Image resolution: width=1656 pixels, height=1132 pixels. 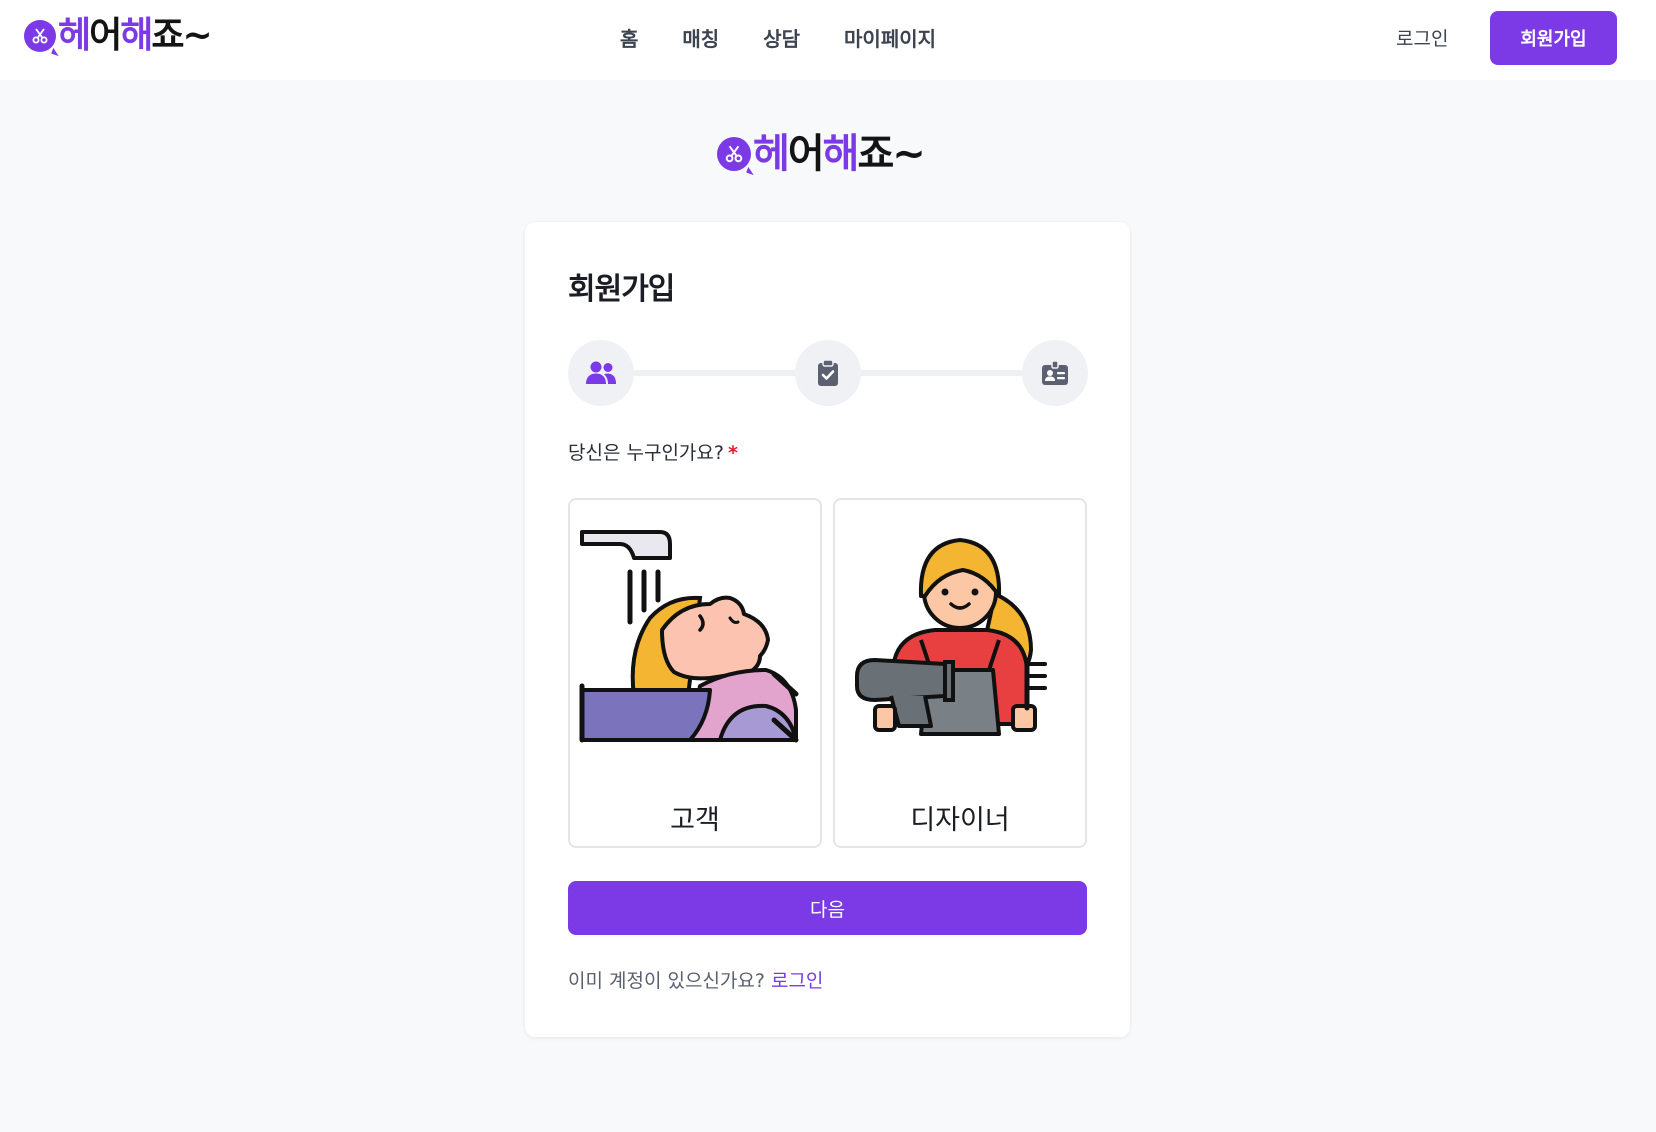 I want to click on step-user-type, so click(x=601, y=373).